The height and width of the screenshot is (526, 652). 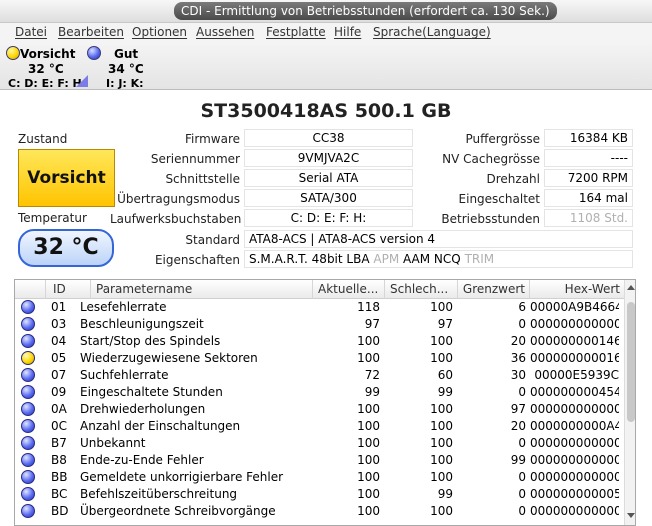 What do you see at coordinates (212, 139) in the screenshot?
I see `firmware-label: Firmware` at bounding box center [212, 139].